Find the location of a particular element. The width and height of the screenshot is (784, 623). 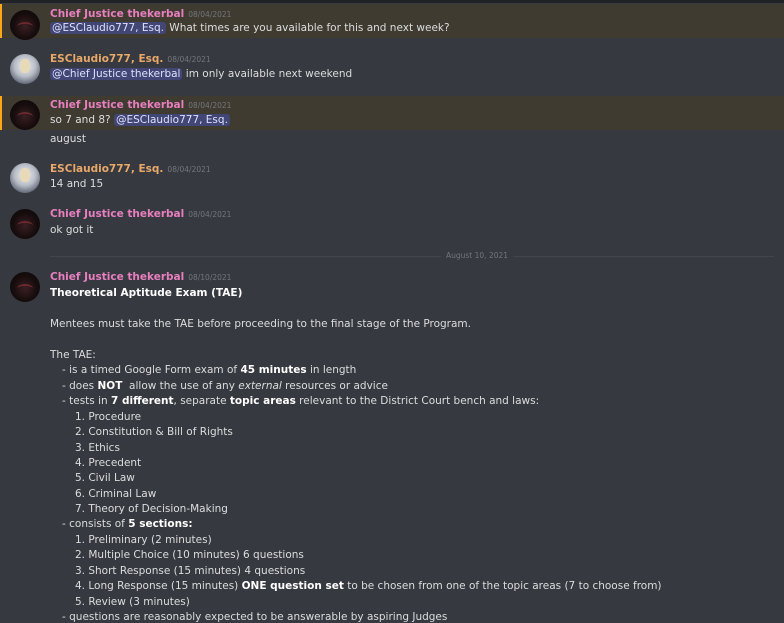

message-text: 14 and 15 is located at coordinates (77, 184).